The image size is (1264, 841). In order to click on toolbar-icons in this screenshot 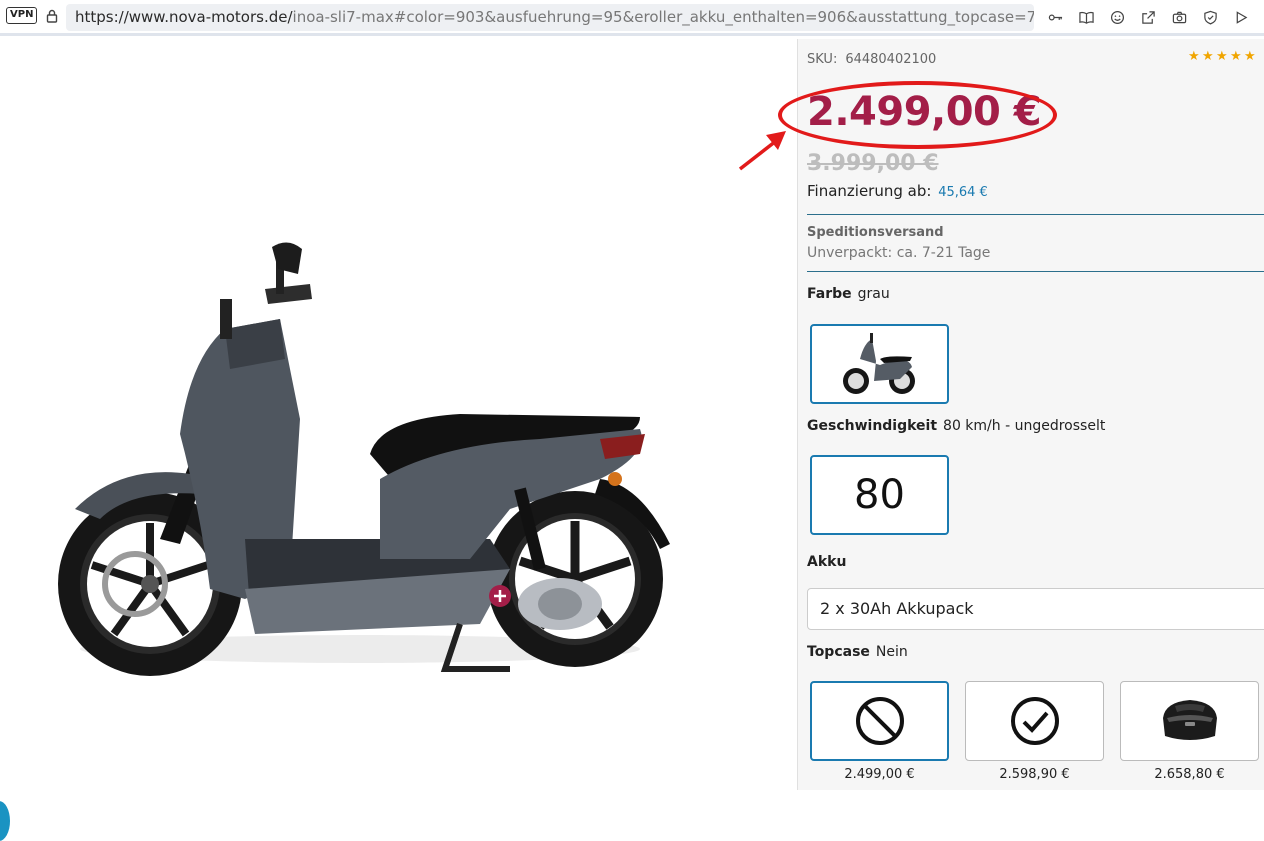, I will do `click(1152, 17)`.